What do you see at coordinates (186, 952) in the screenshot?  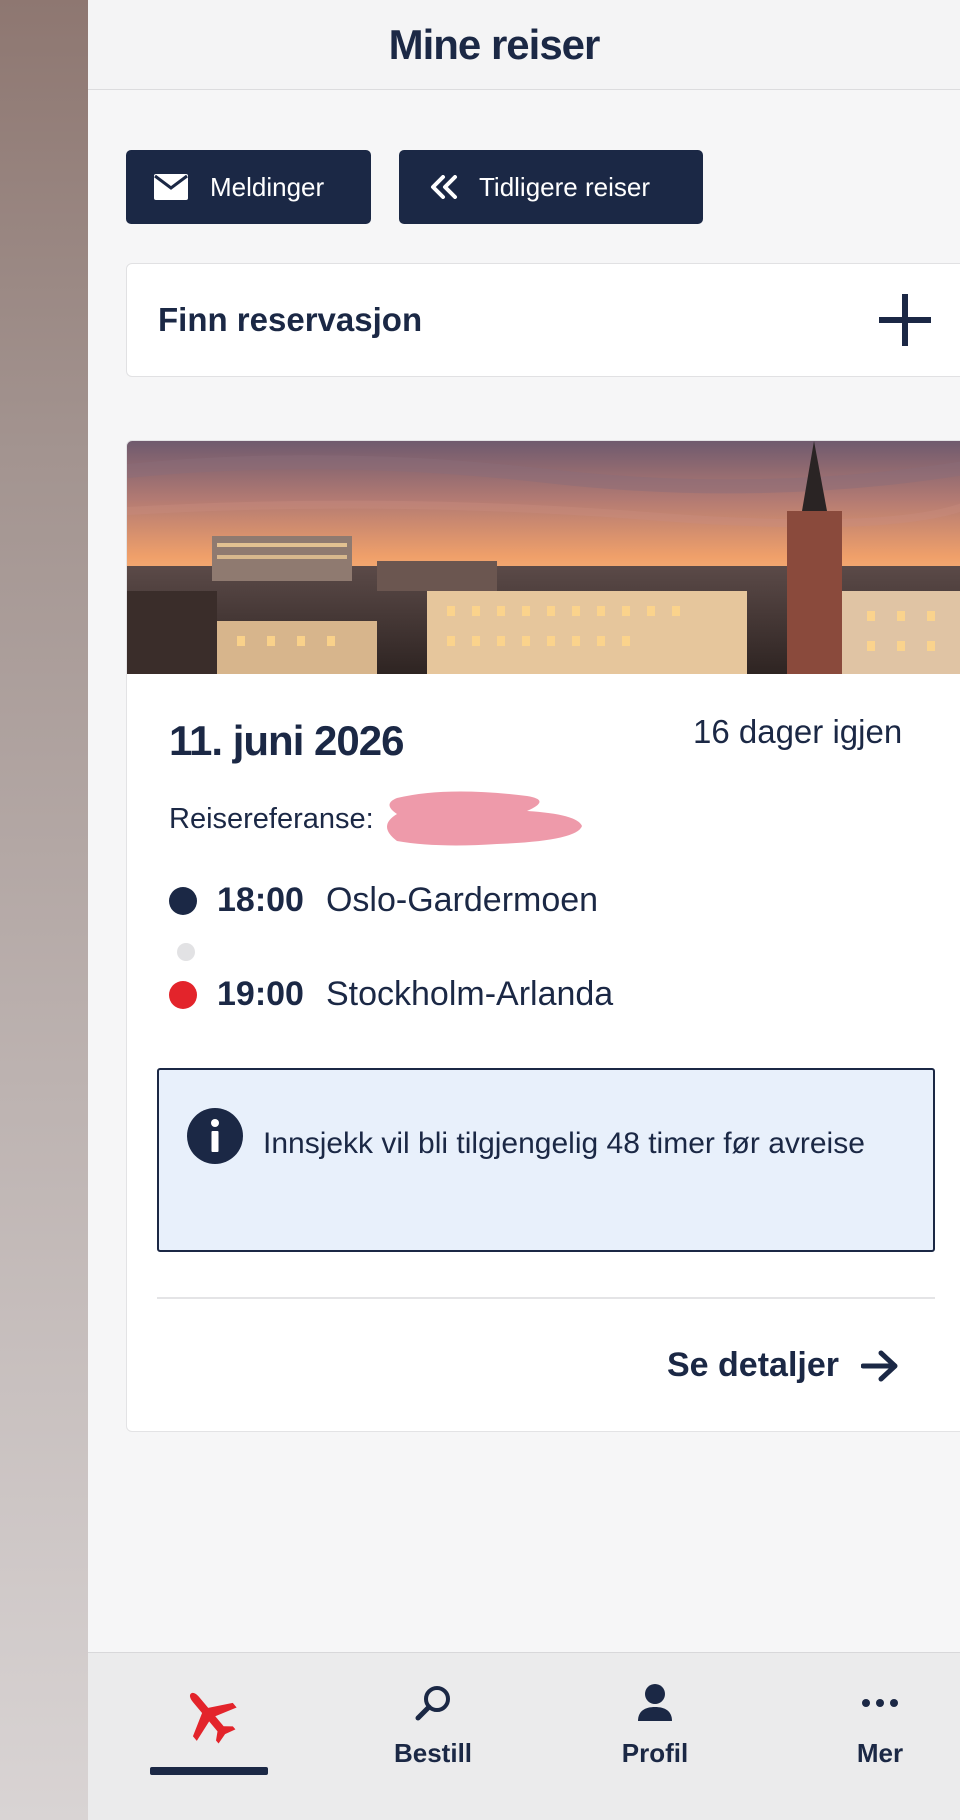 I see `route-connector-dot` at bounding box center [186, 952].